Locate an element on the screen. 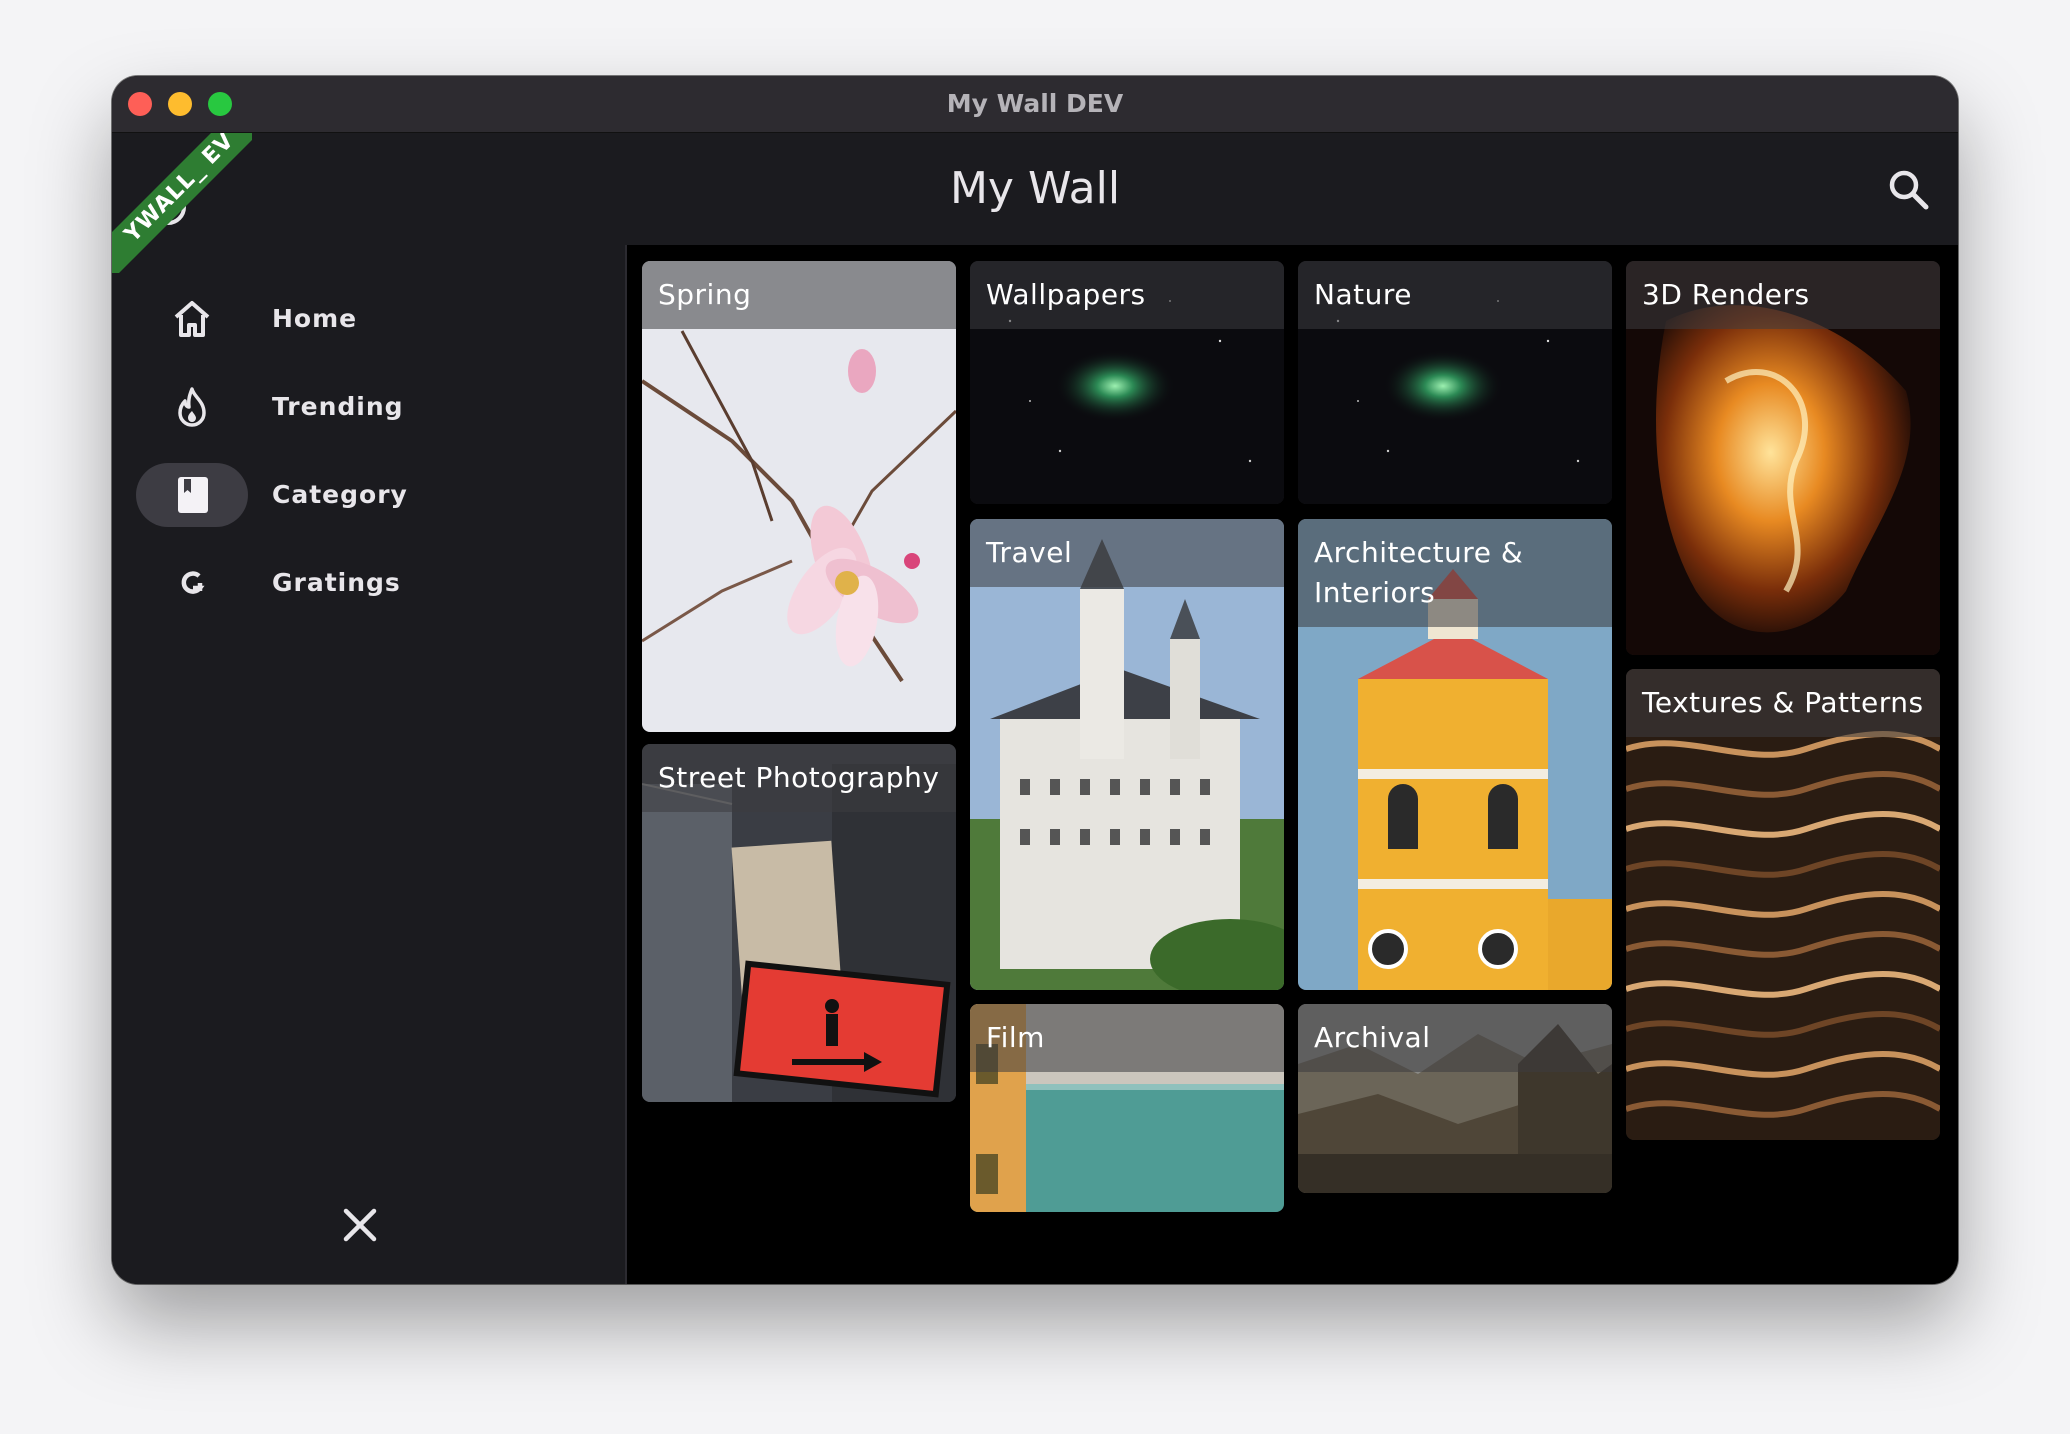 The image size is (2070, 1434). nav-item-gratings: Gratings is located at coordinates (376, 583).